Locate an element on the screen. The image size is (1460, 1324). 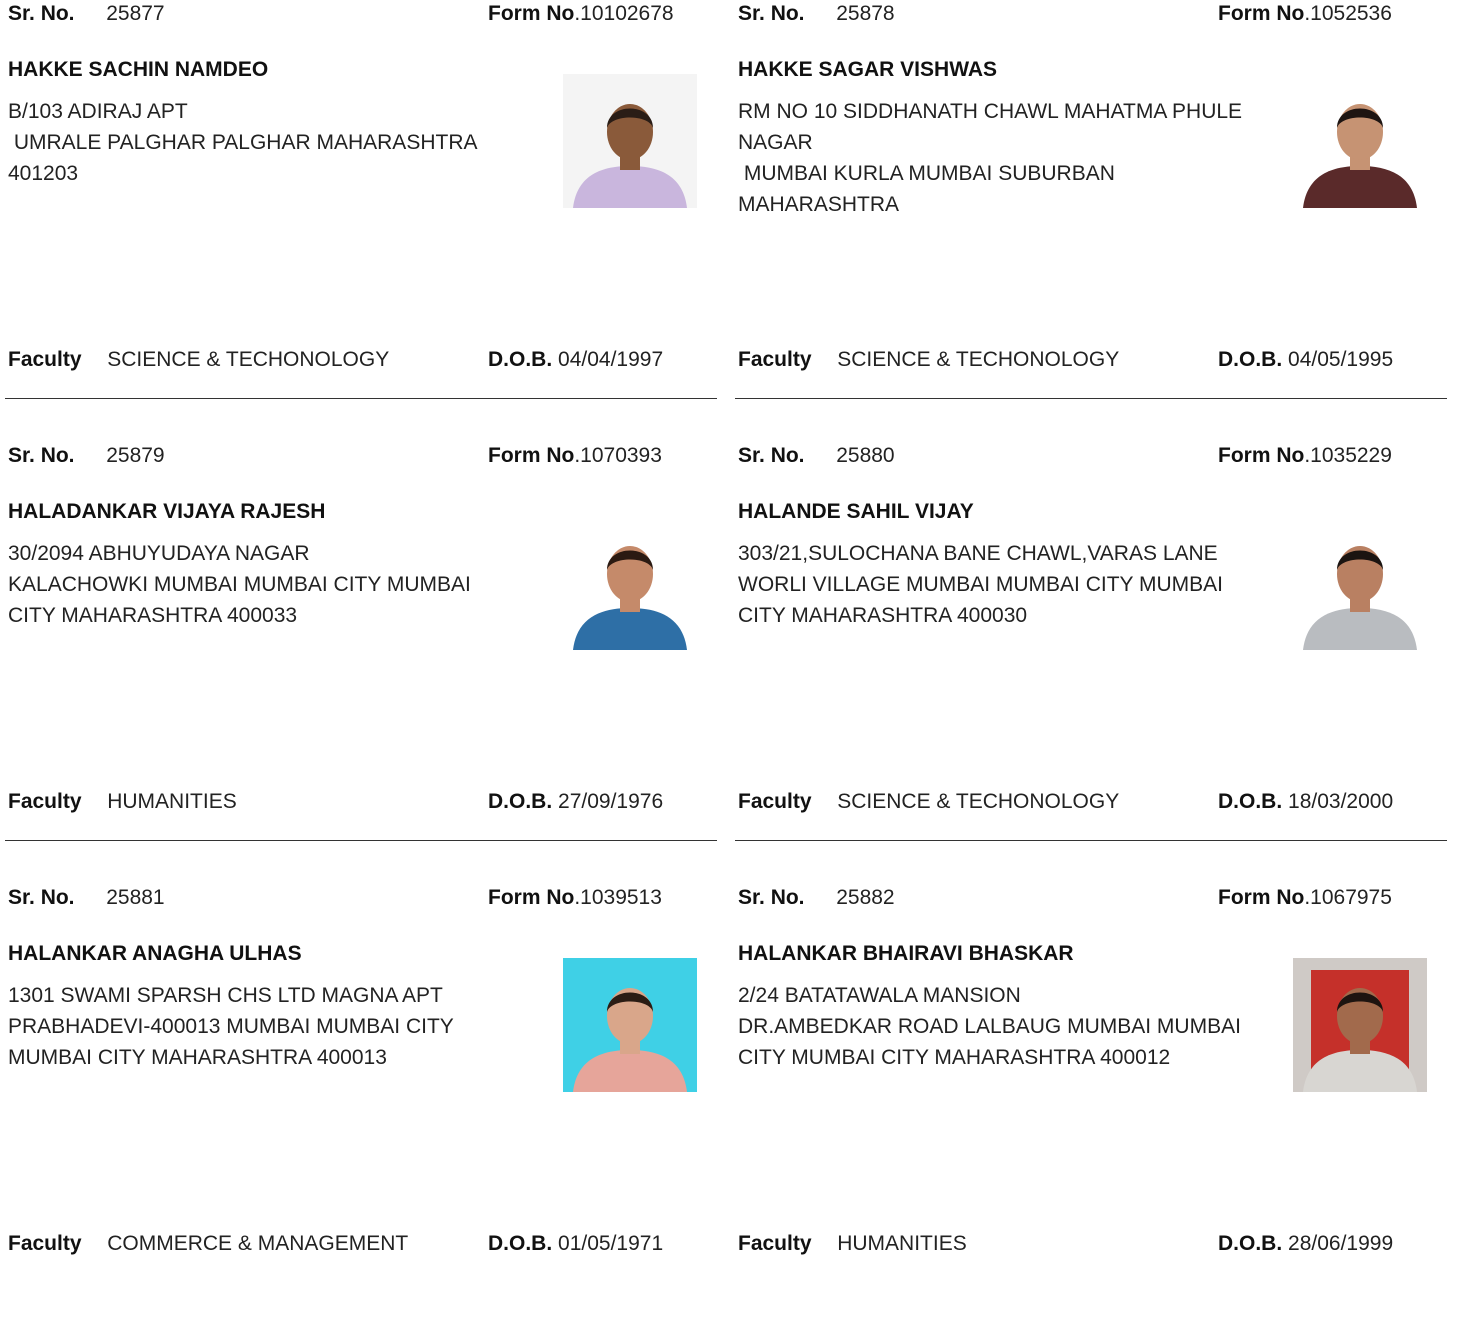
student-name: HALANDE SAHIL VIJAY is located at coordinates (856, 511).